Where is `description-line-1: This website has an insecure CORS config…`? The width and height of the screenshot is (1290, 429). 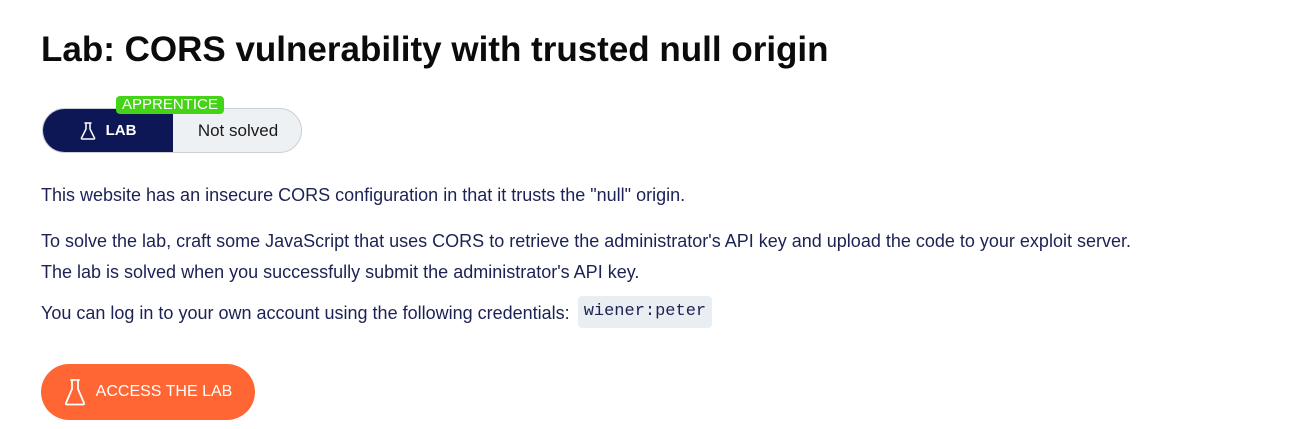
description-line-1: This website has an insecure CORS config… is located at coordinates (363, 195).